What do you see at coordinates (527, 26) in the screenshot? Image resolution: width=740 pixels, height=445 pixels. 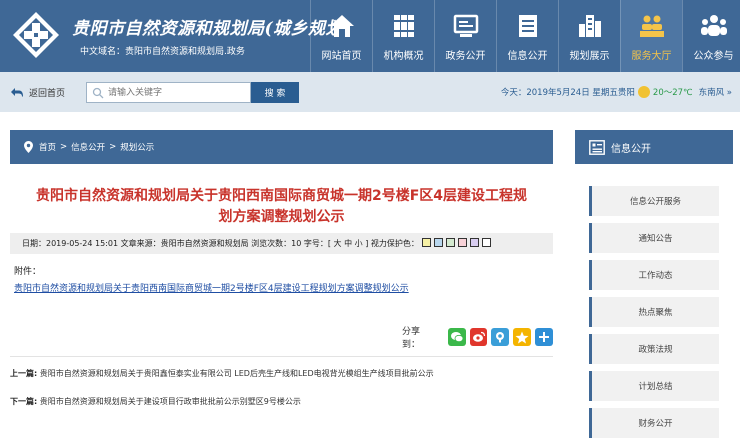 I see `document-icon` at bounding box center [527, 26].